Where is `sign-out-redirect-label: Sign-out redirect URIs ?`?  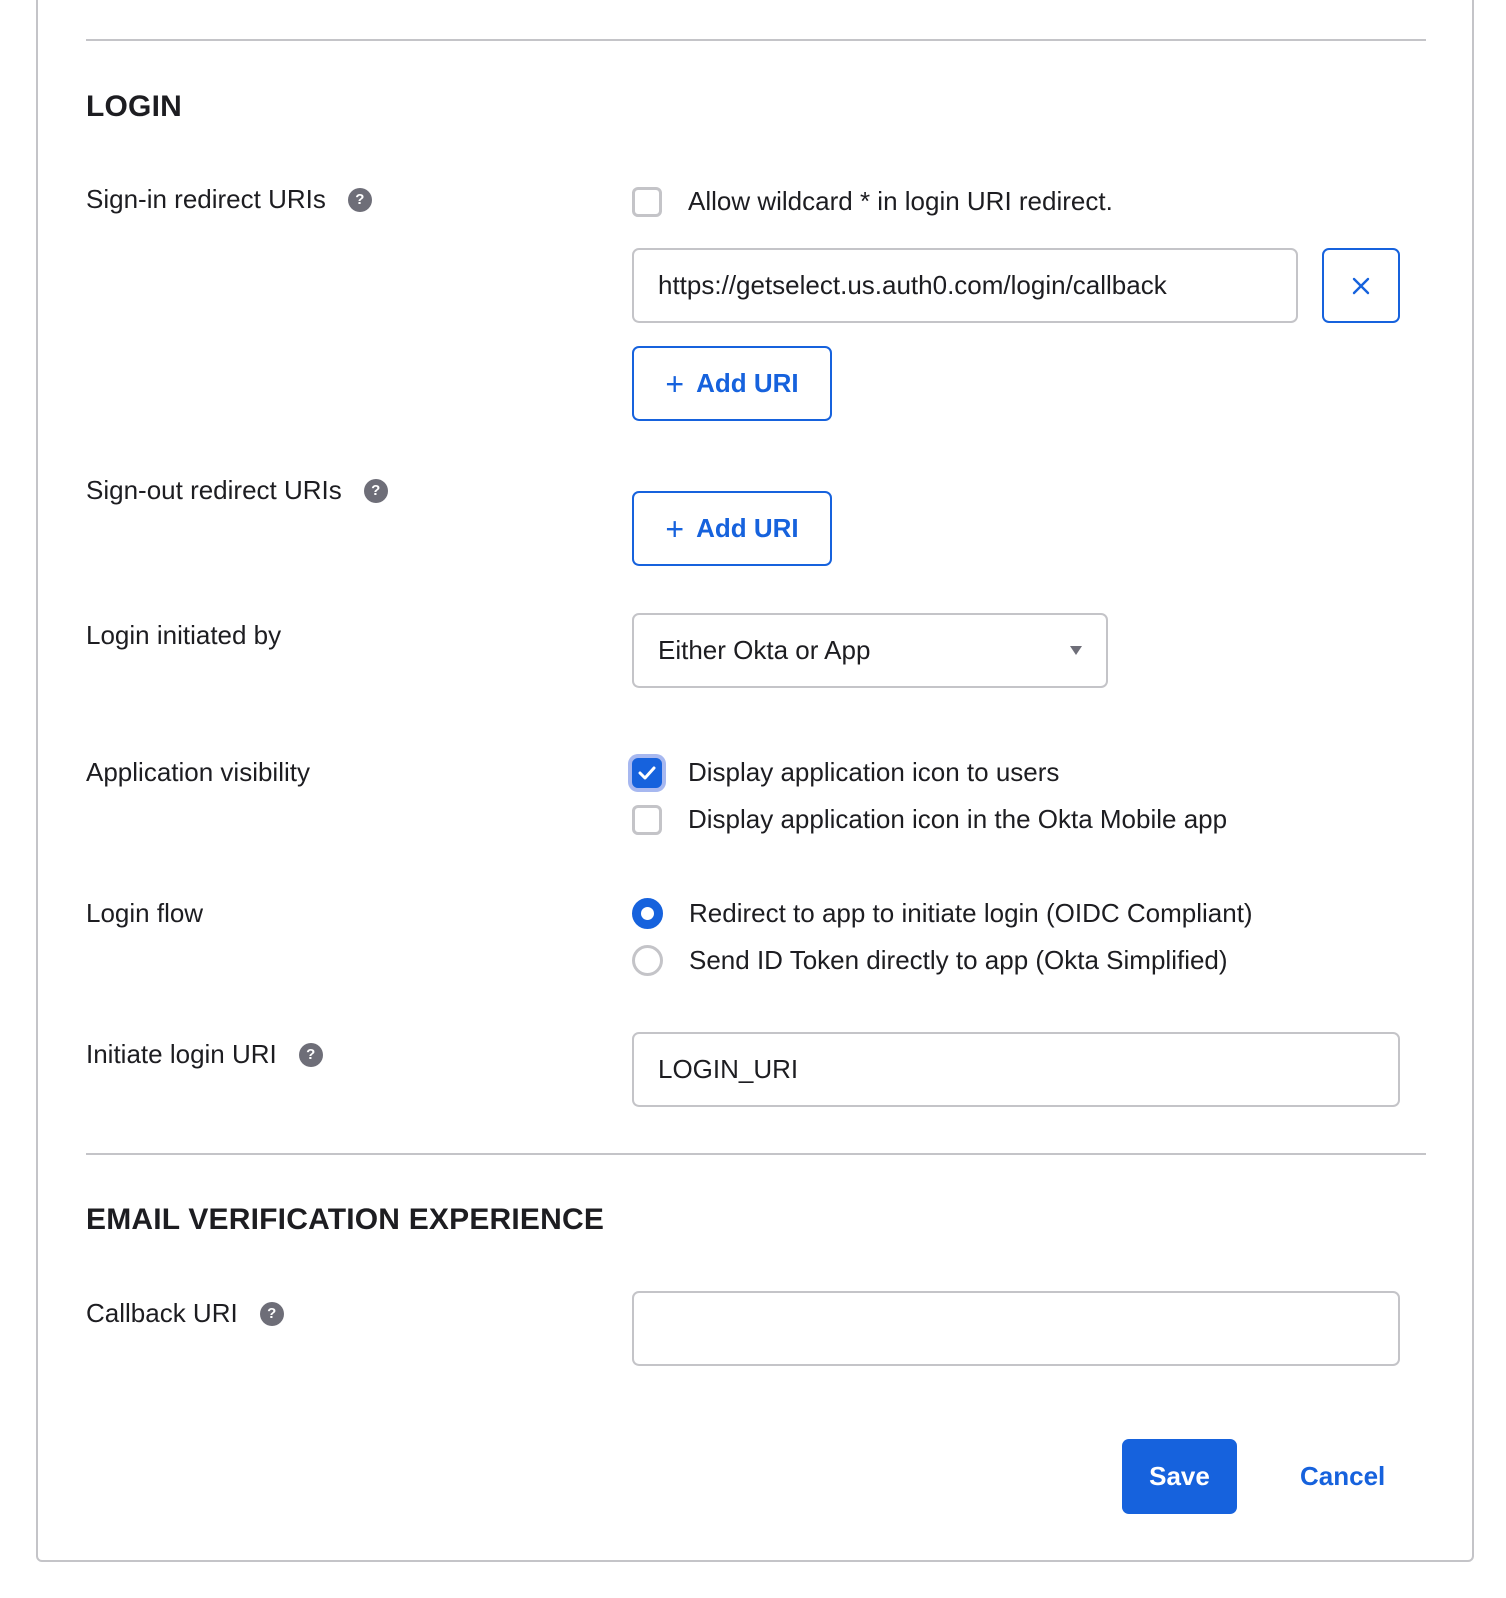
sign-out-redirect-label: Sign-out redirect URIs ? is located at coordinates (237, 490).